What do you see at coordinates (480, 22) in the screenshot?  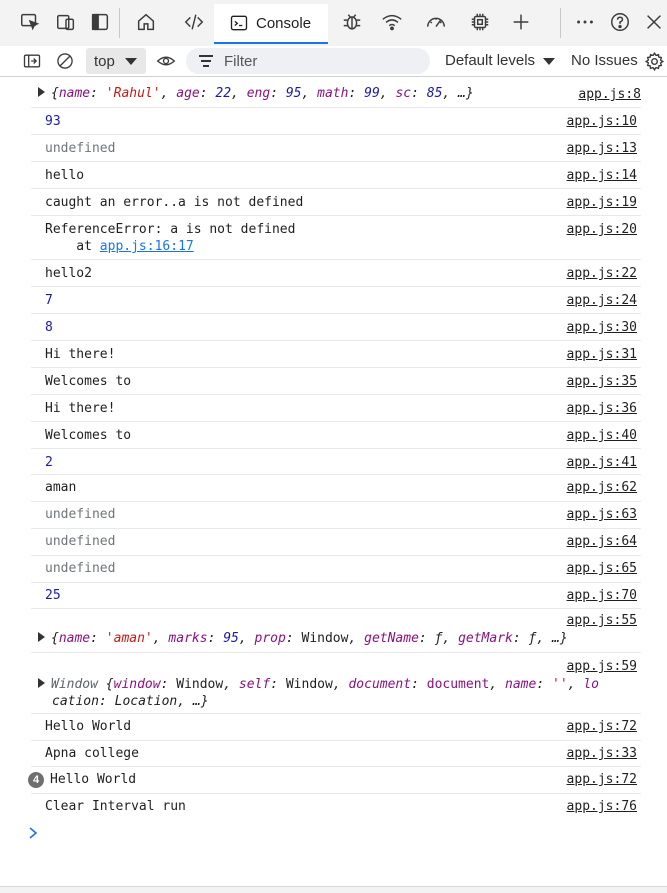 I see `memory-chip-icon` at bounding box center [480, 22].